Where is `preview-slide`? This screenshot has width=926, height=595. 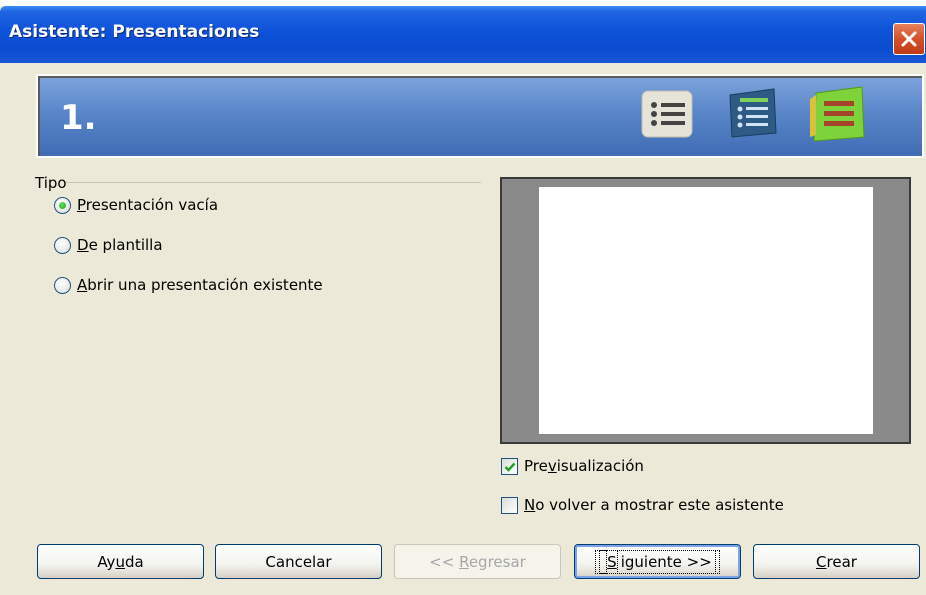
preview-slide is located at coordinates (706, 310).